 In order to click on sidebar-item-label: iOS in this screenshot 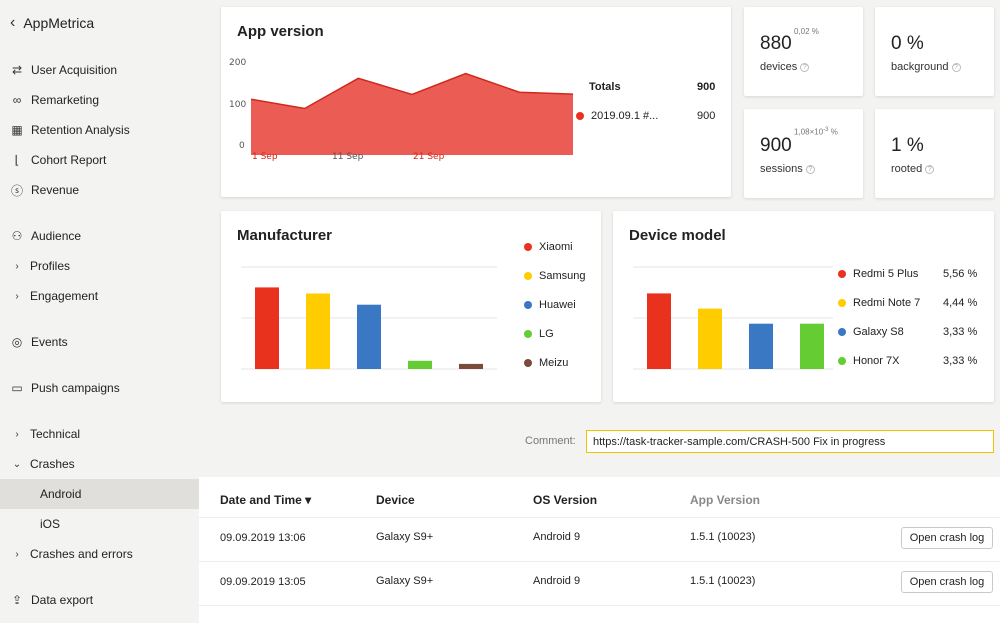, I will do `click(50, 524)`.